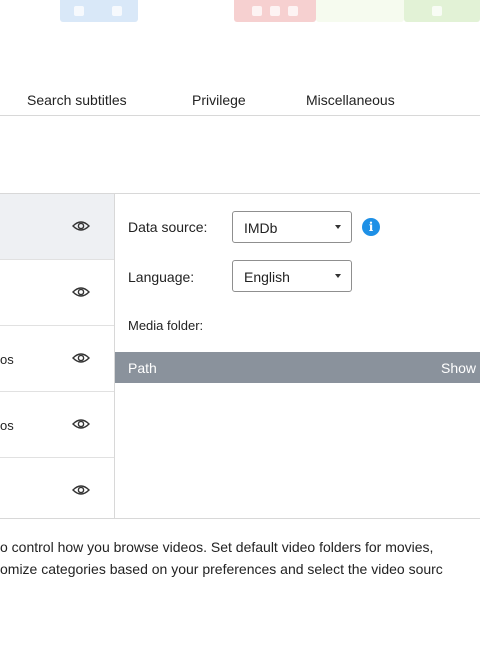 The width and height of the screenshot is (480, 650). I want to click on data-source-select: IMDb, so click(292, 227).